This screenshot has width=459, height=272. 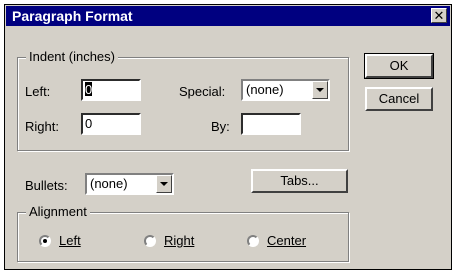 I want to click on right-indent-label: Right:, so click(x=42, y=126).